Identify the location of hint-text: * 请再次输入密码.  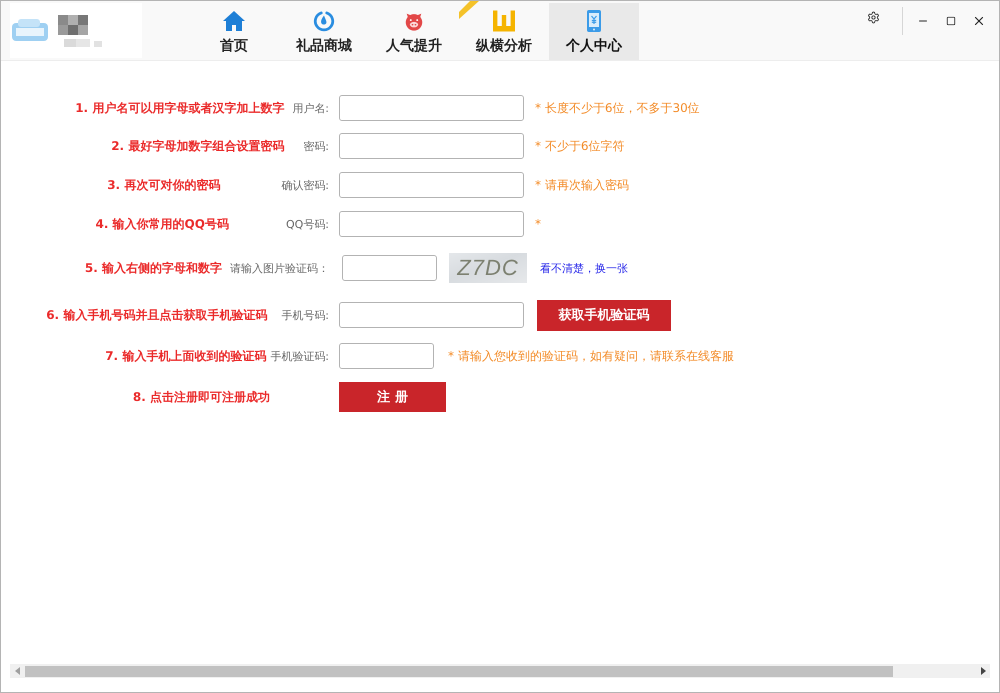
(582, 185).